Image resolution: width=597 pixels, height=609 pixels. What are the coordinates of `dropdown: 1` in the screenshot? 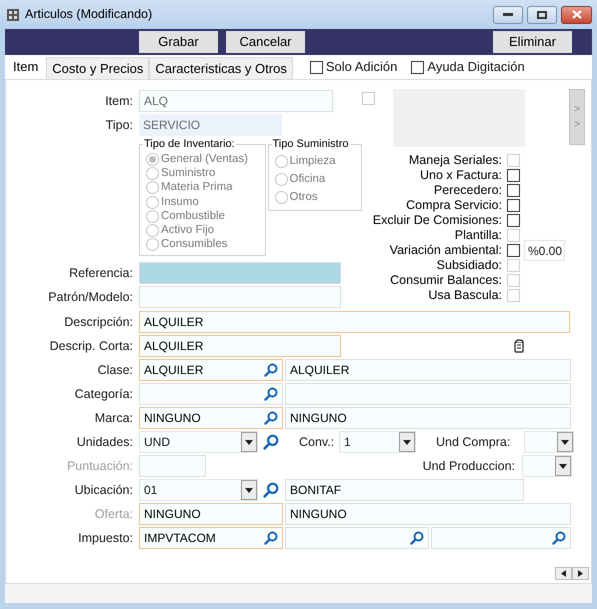 It's located at (377, 442).